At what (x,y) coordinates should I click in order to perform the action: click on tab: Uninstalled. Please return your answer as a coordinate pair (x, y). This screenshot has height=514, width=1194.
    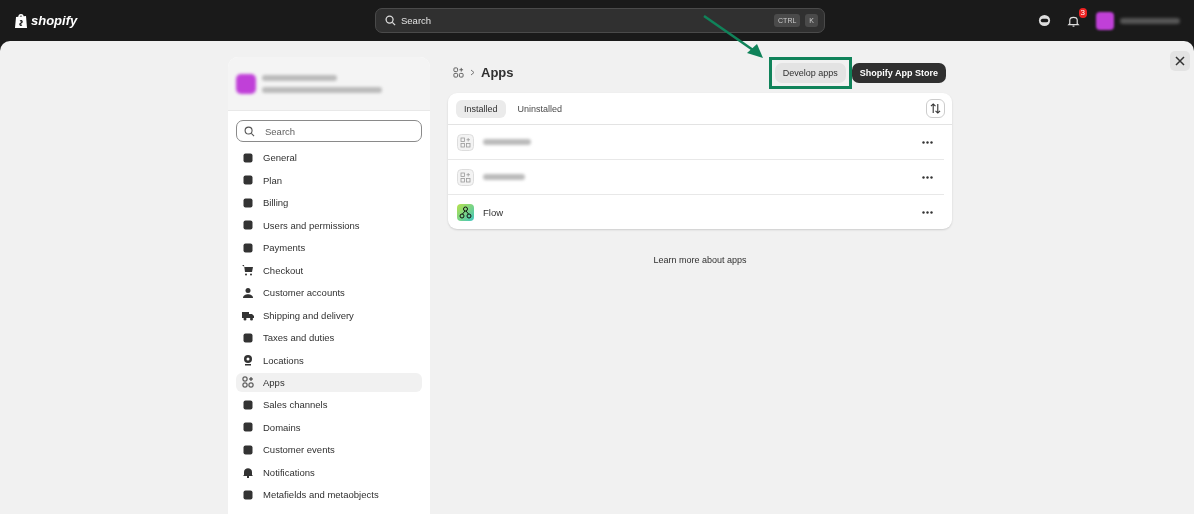
    Looking at the image, I should click on (540, 108).